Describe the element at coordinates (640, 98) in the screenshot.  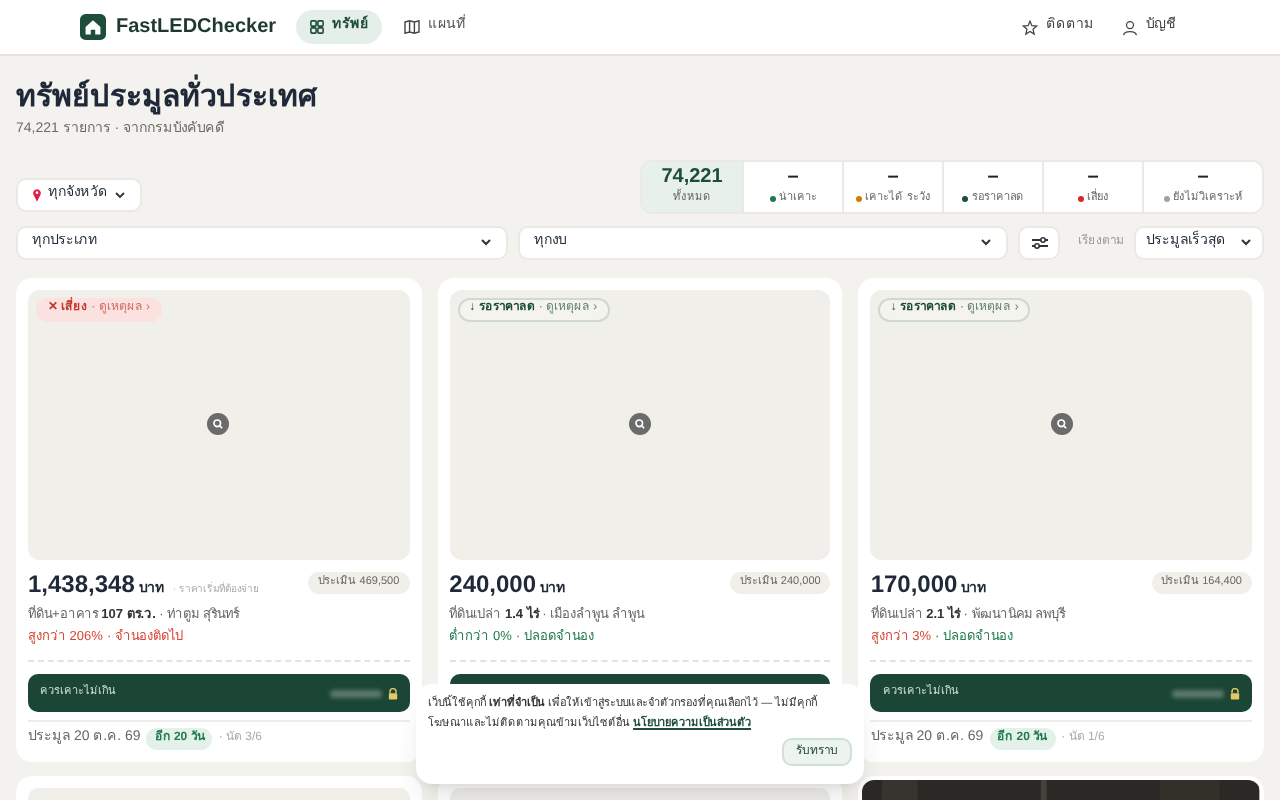
I see `page-title: ทรัพย์ประมูลทั่วประเทศ` at that location.